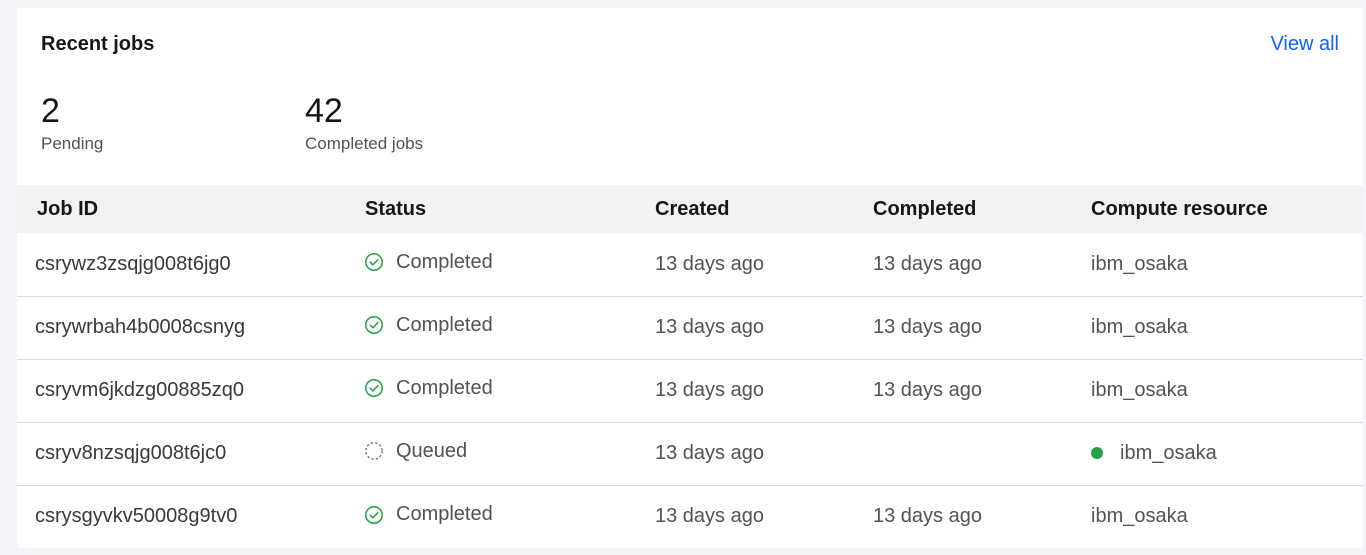 This screenshot has height=555, width=1366. Describe the element at coordinates (1097, 453) in the screenshot. I see `status-dot-icon` at that location.